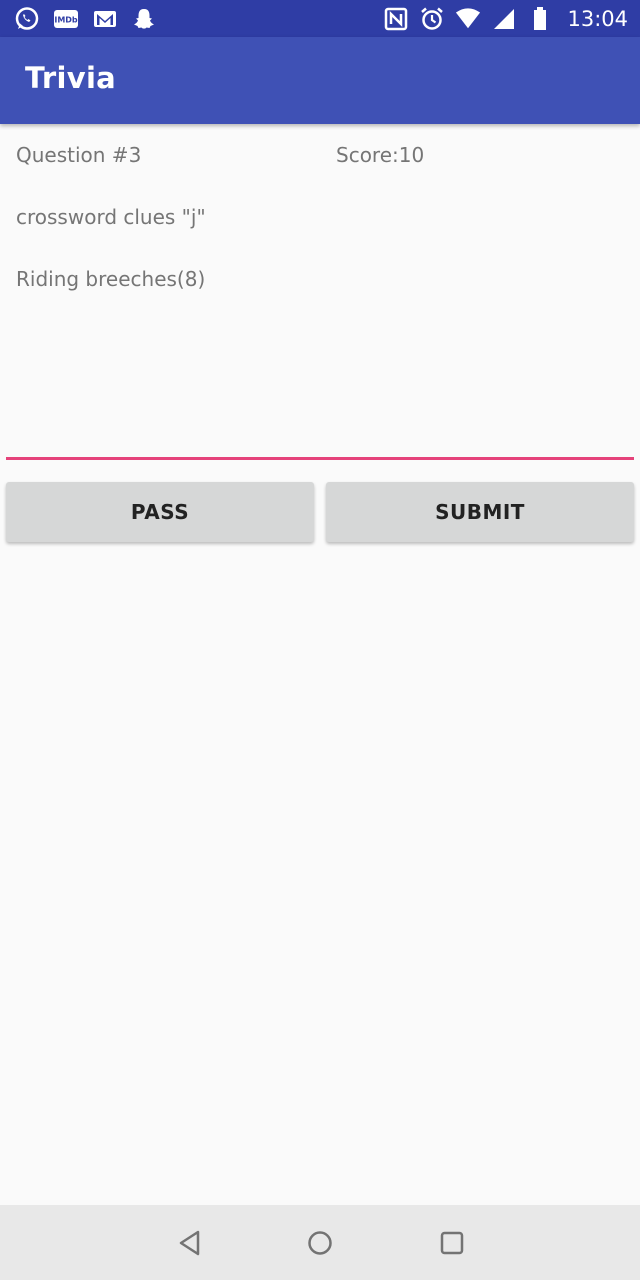 Image resolution: width=640 pixels, height=1280 pixels. I want to click on question-number: Question #3, so click(79, 155).